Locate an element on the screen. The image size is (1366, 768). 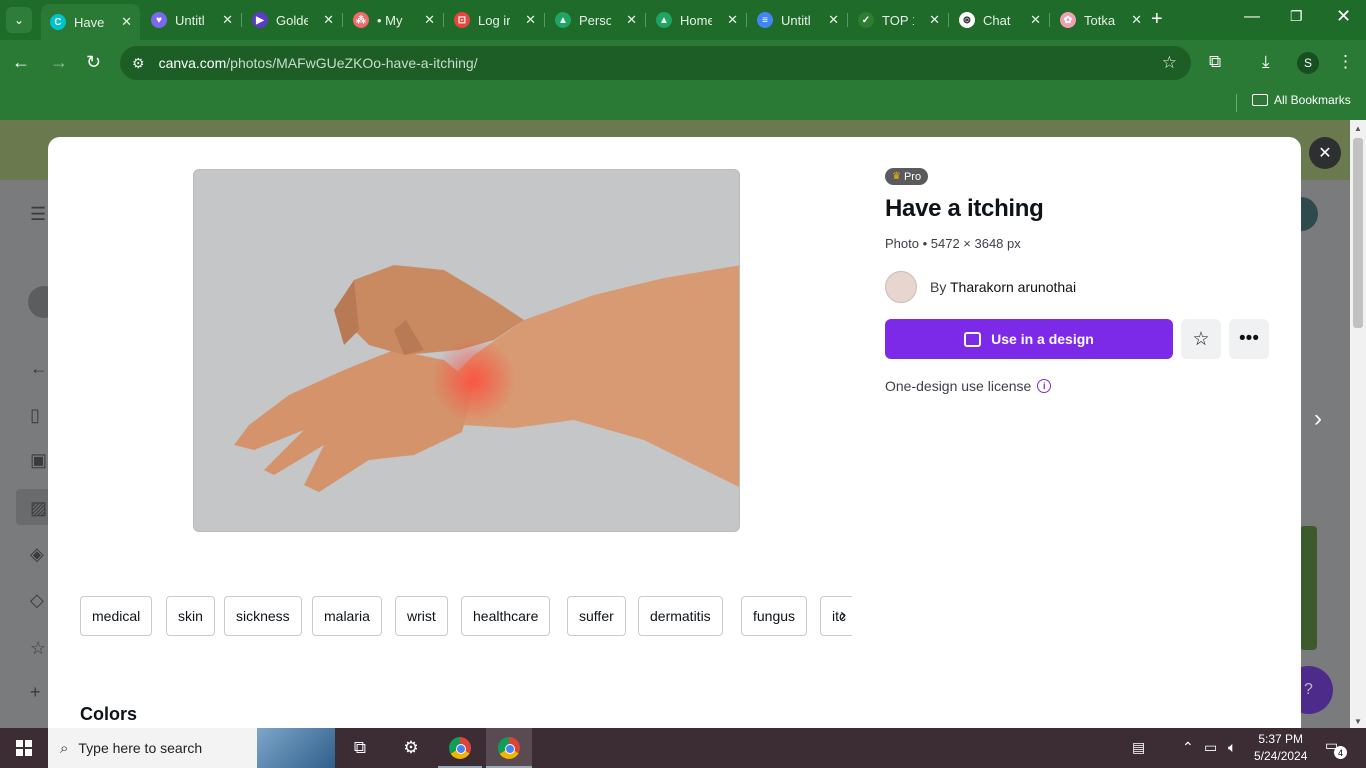
back-icon: ← is located at coordinates (21, 62).